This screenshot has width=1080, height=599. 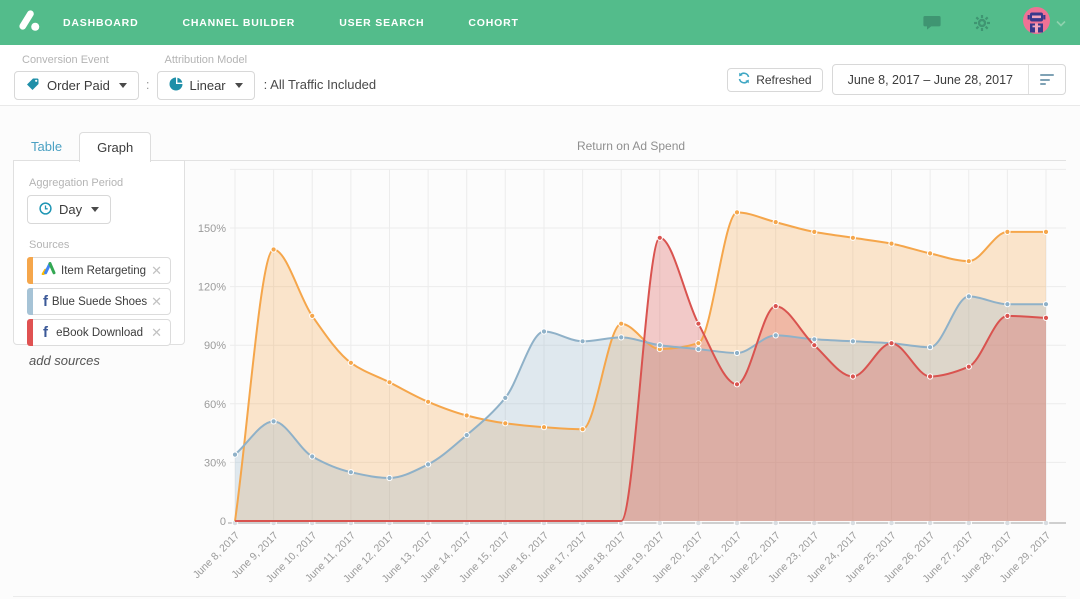 I want to click on svg-text: 30%, so click(x=215, y=463).